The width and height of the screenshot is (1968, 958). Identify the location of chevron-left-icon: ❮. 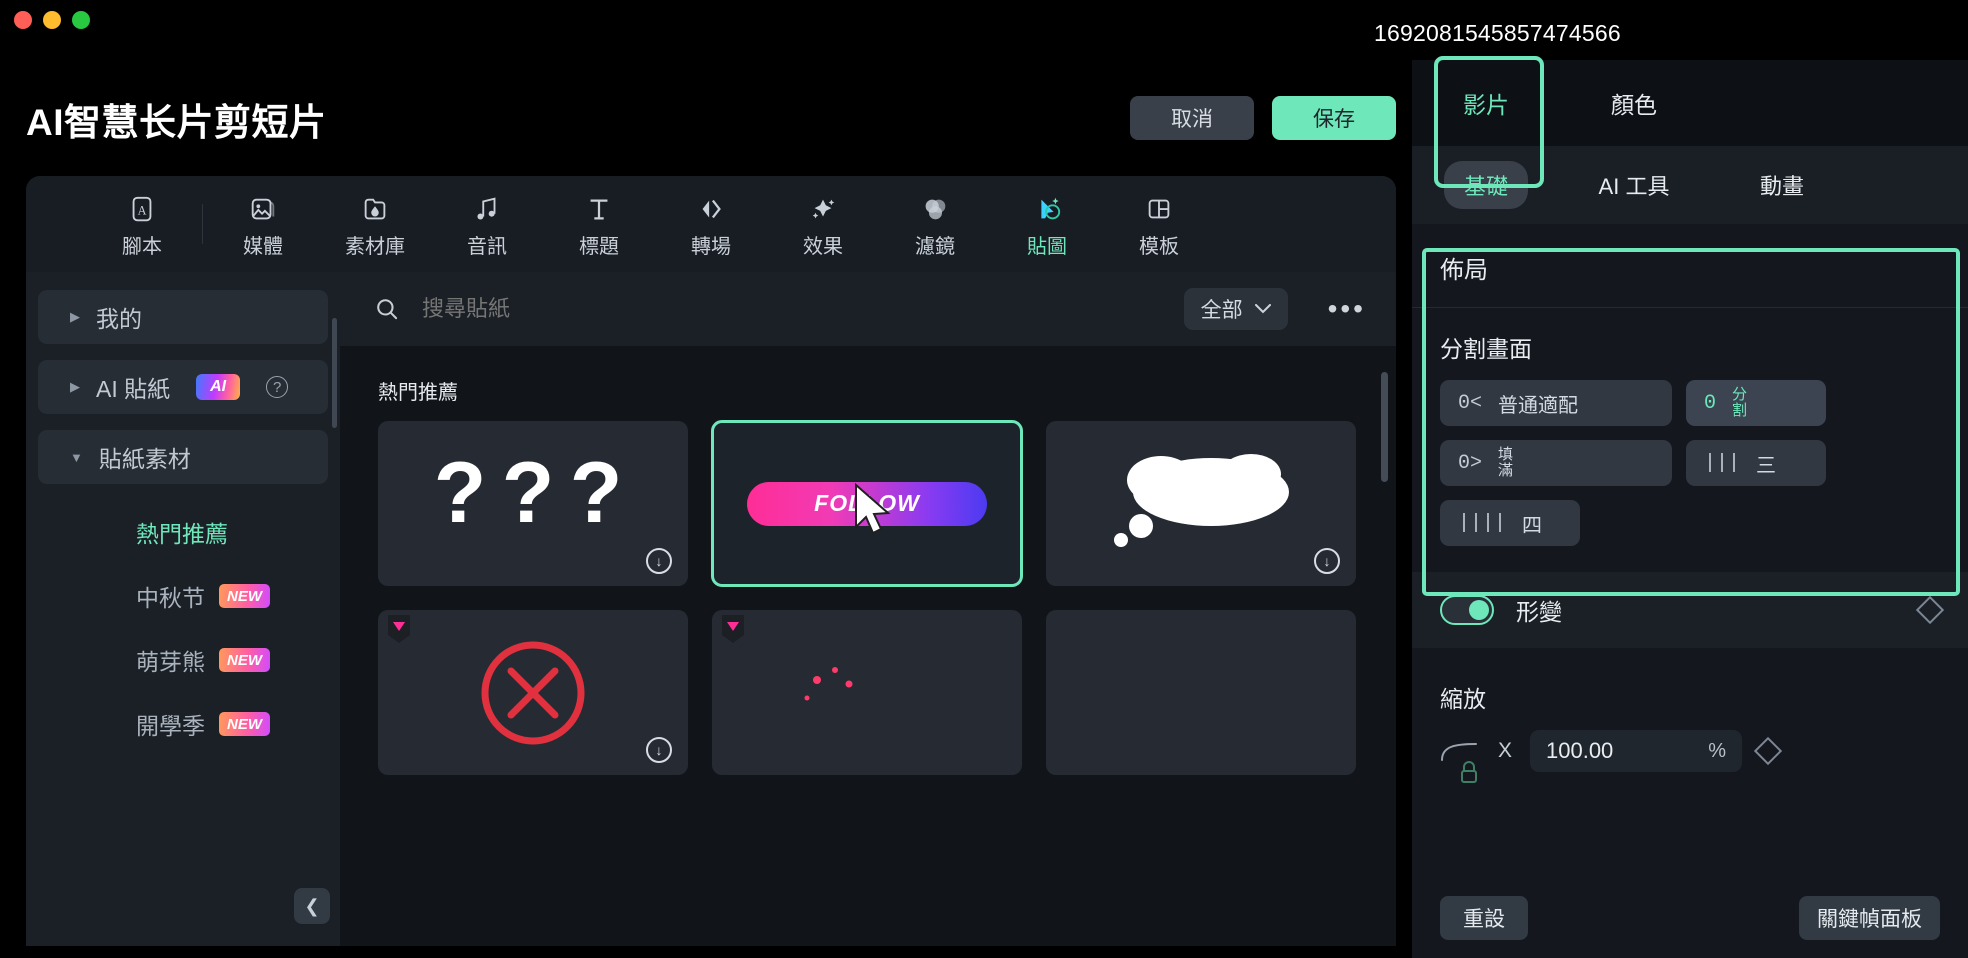
(312, 905).